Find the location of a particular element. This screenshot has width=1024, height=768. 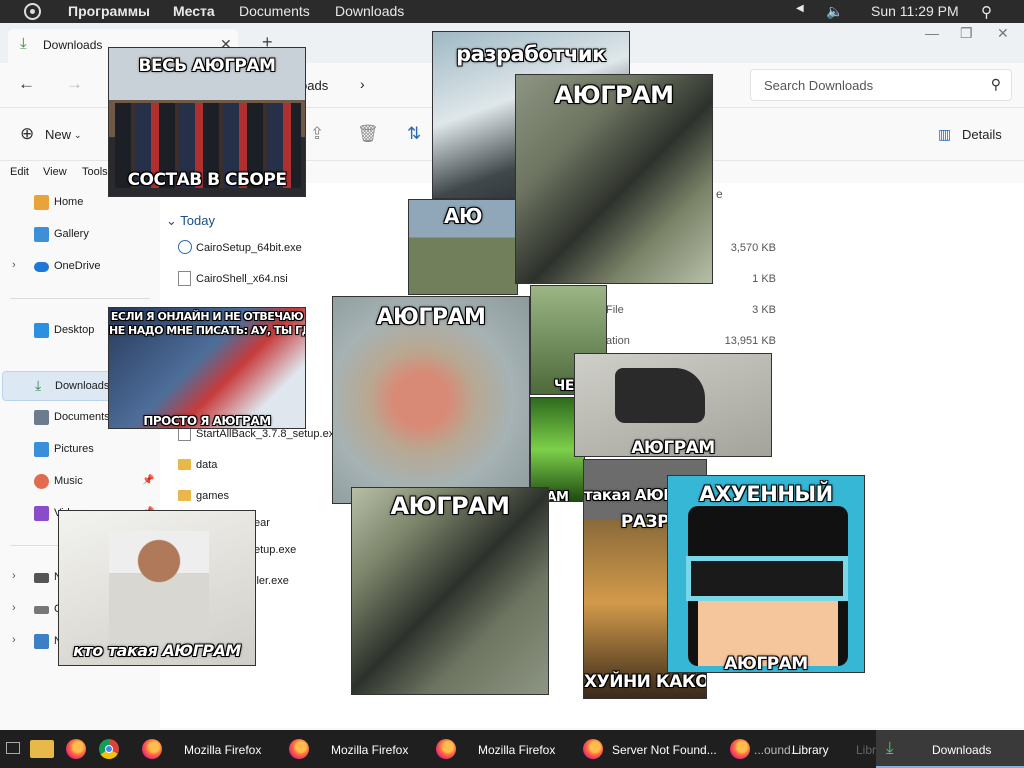

meme-caption: ПРОСТО Я АЮГРАМ is located at coordinates (207, 421).